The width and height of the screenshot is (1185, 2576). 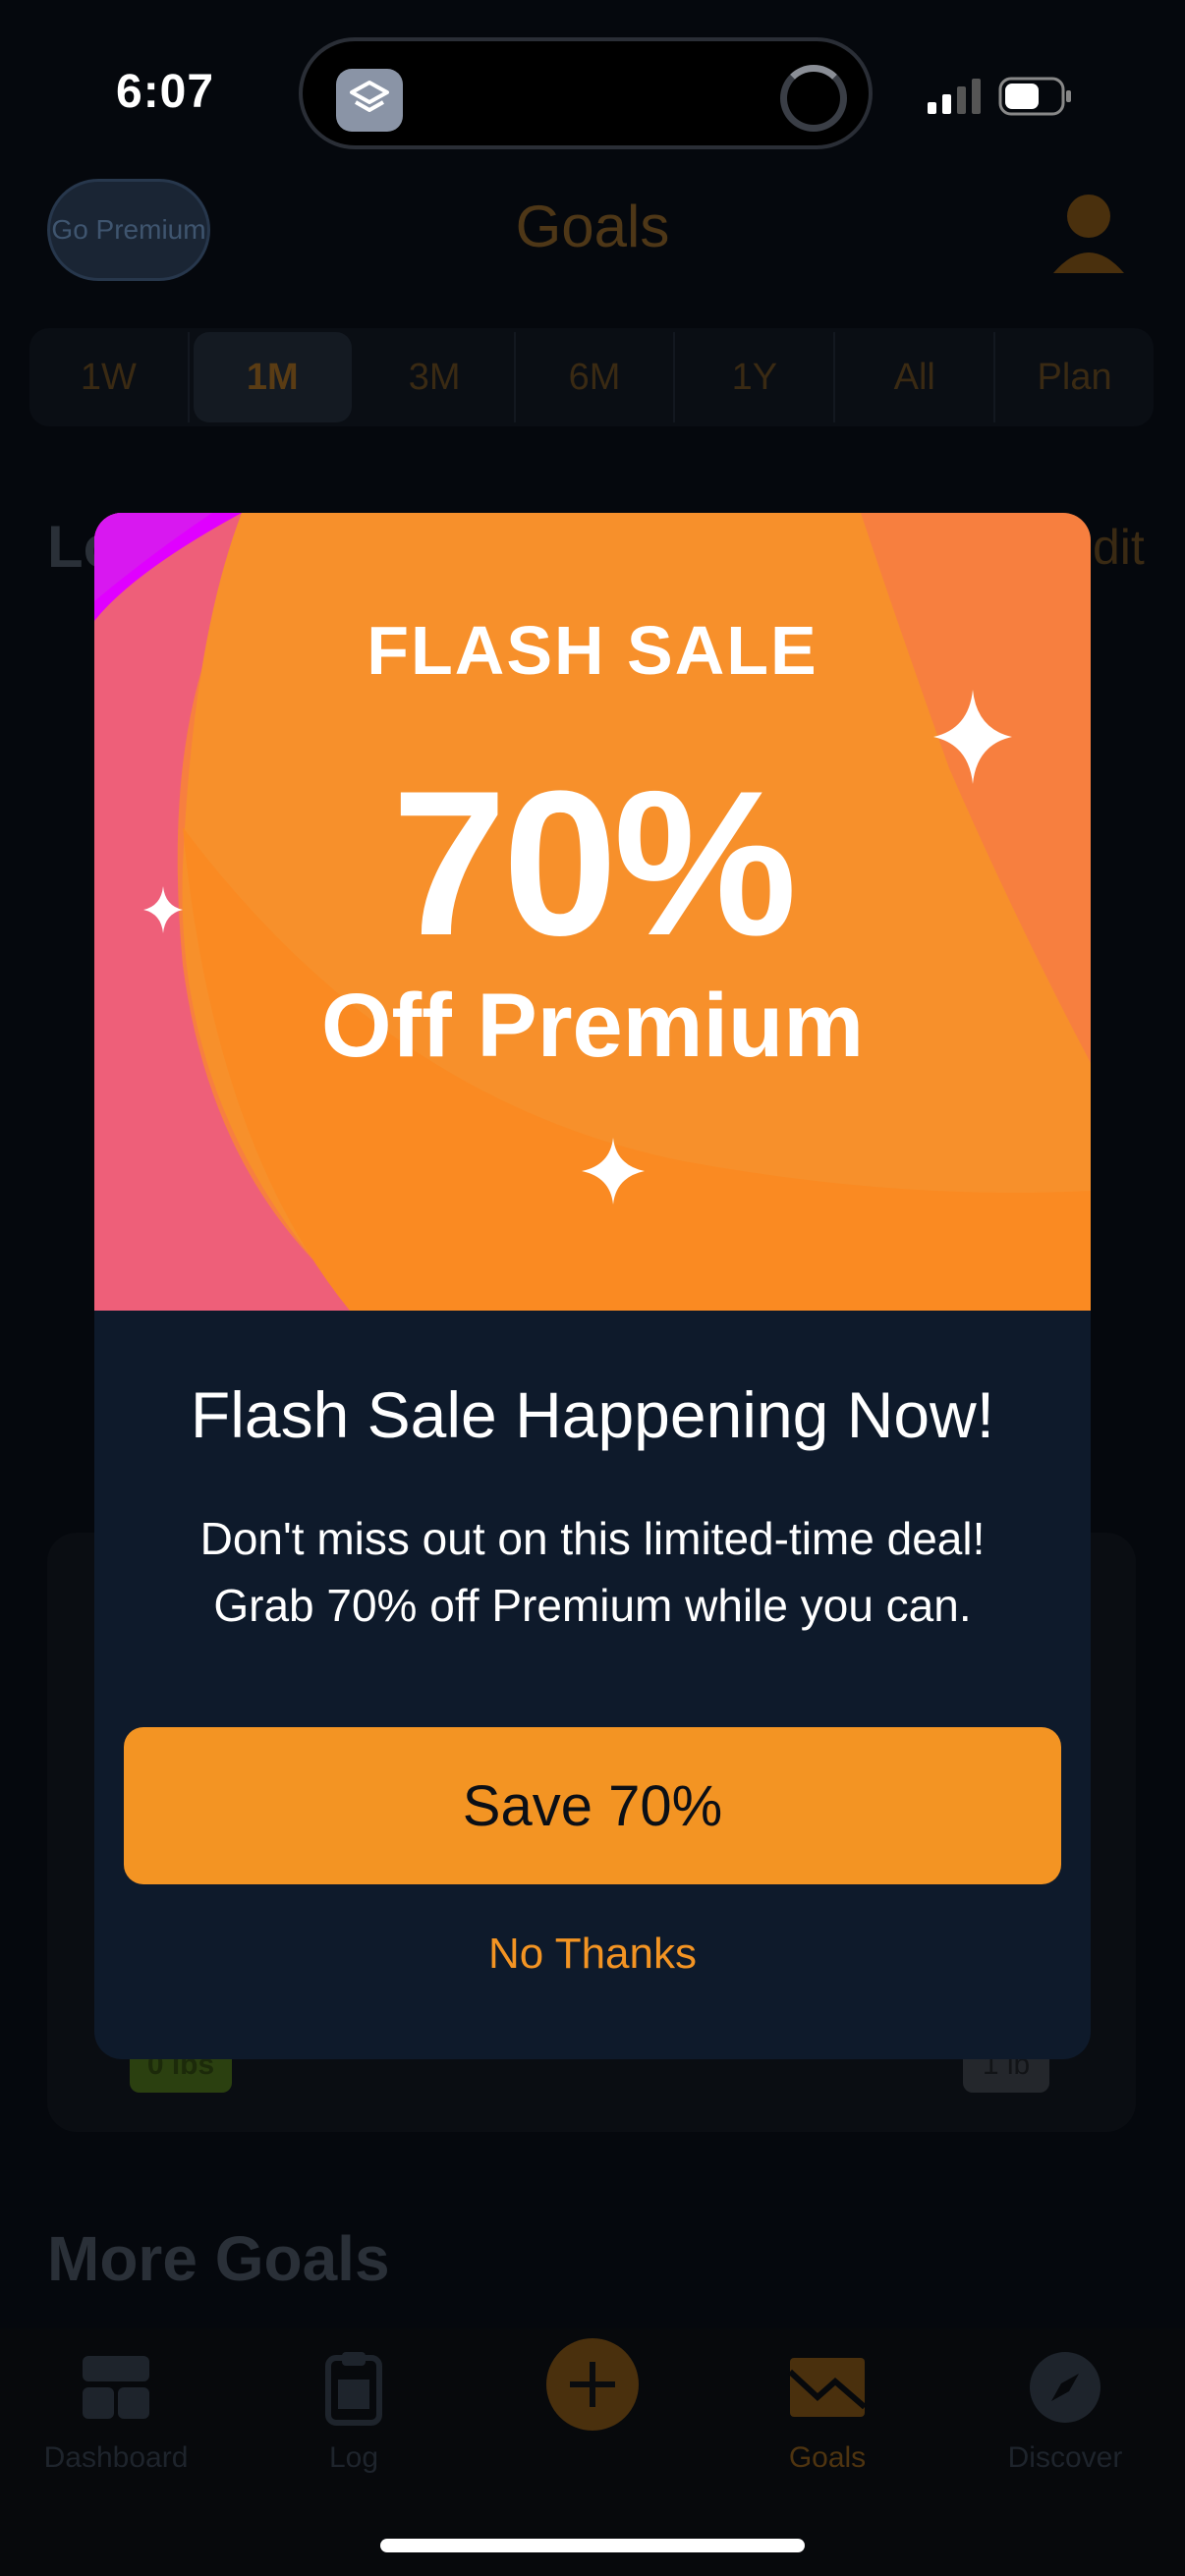 I want to click on banner-discount-percent: 70%, so click(x=594, y=863).